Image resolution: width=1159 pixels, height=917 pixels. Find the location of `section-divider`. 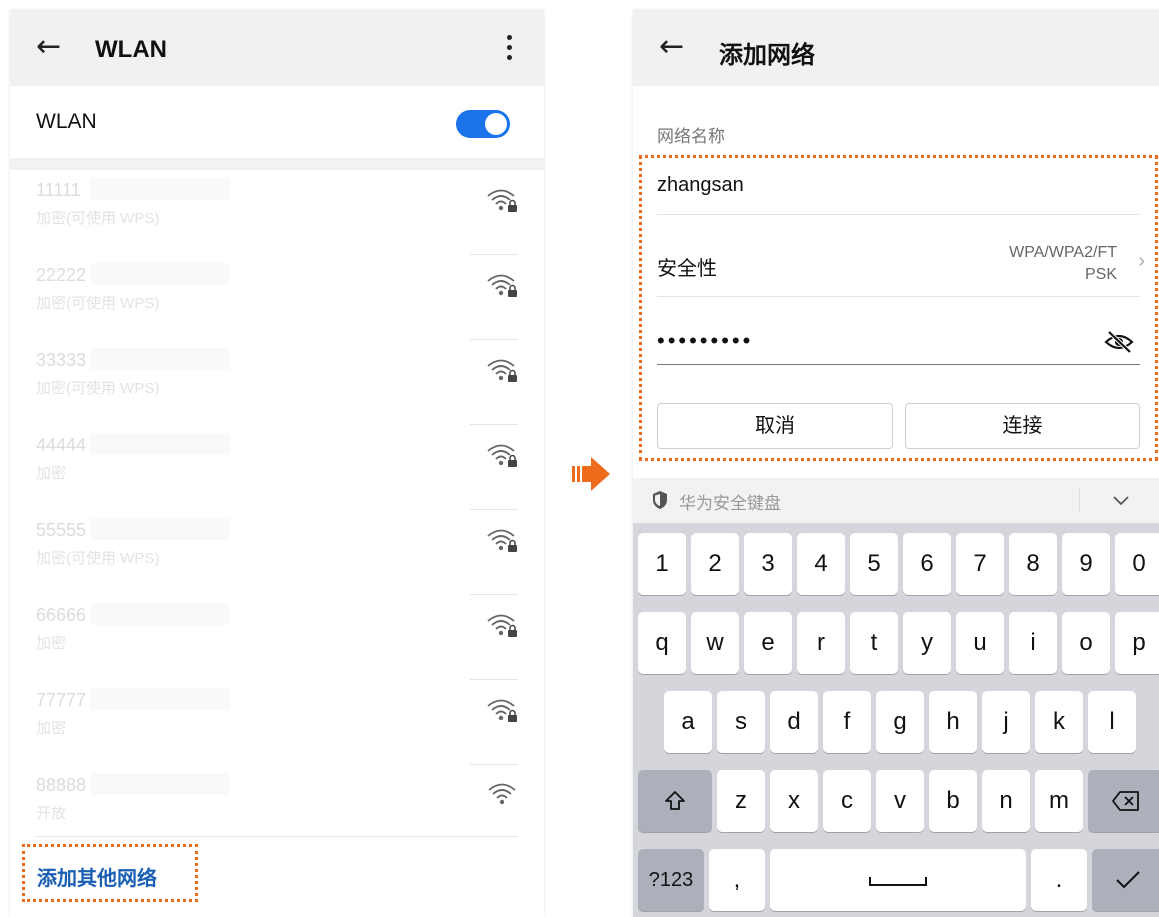

section-divider is located at coordinates (277, 164).